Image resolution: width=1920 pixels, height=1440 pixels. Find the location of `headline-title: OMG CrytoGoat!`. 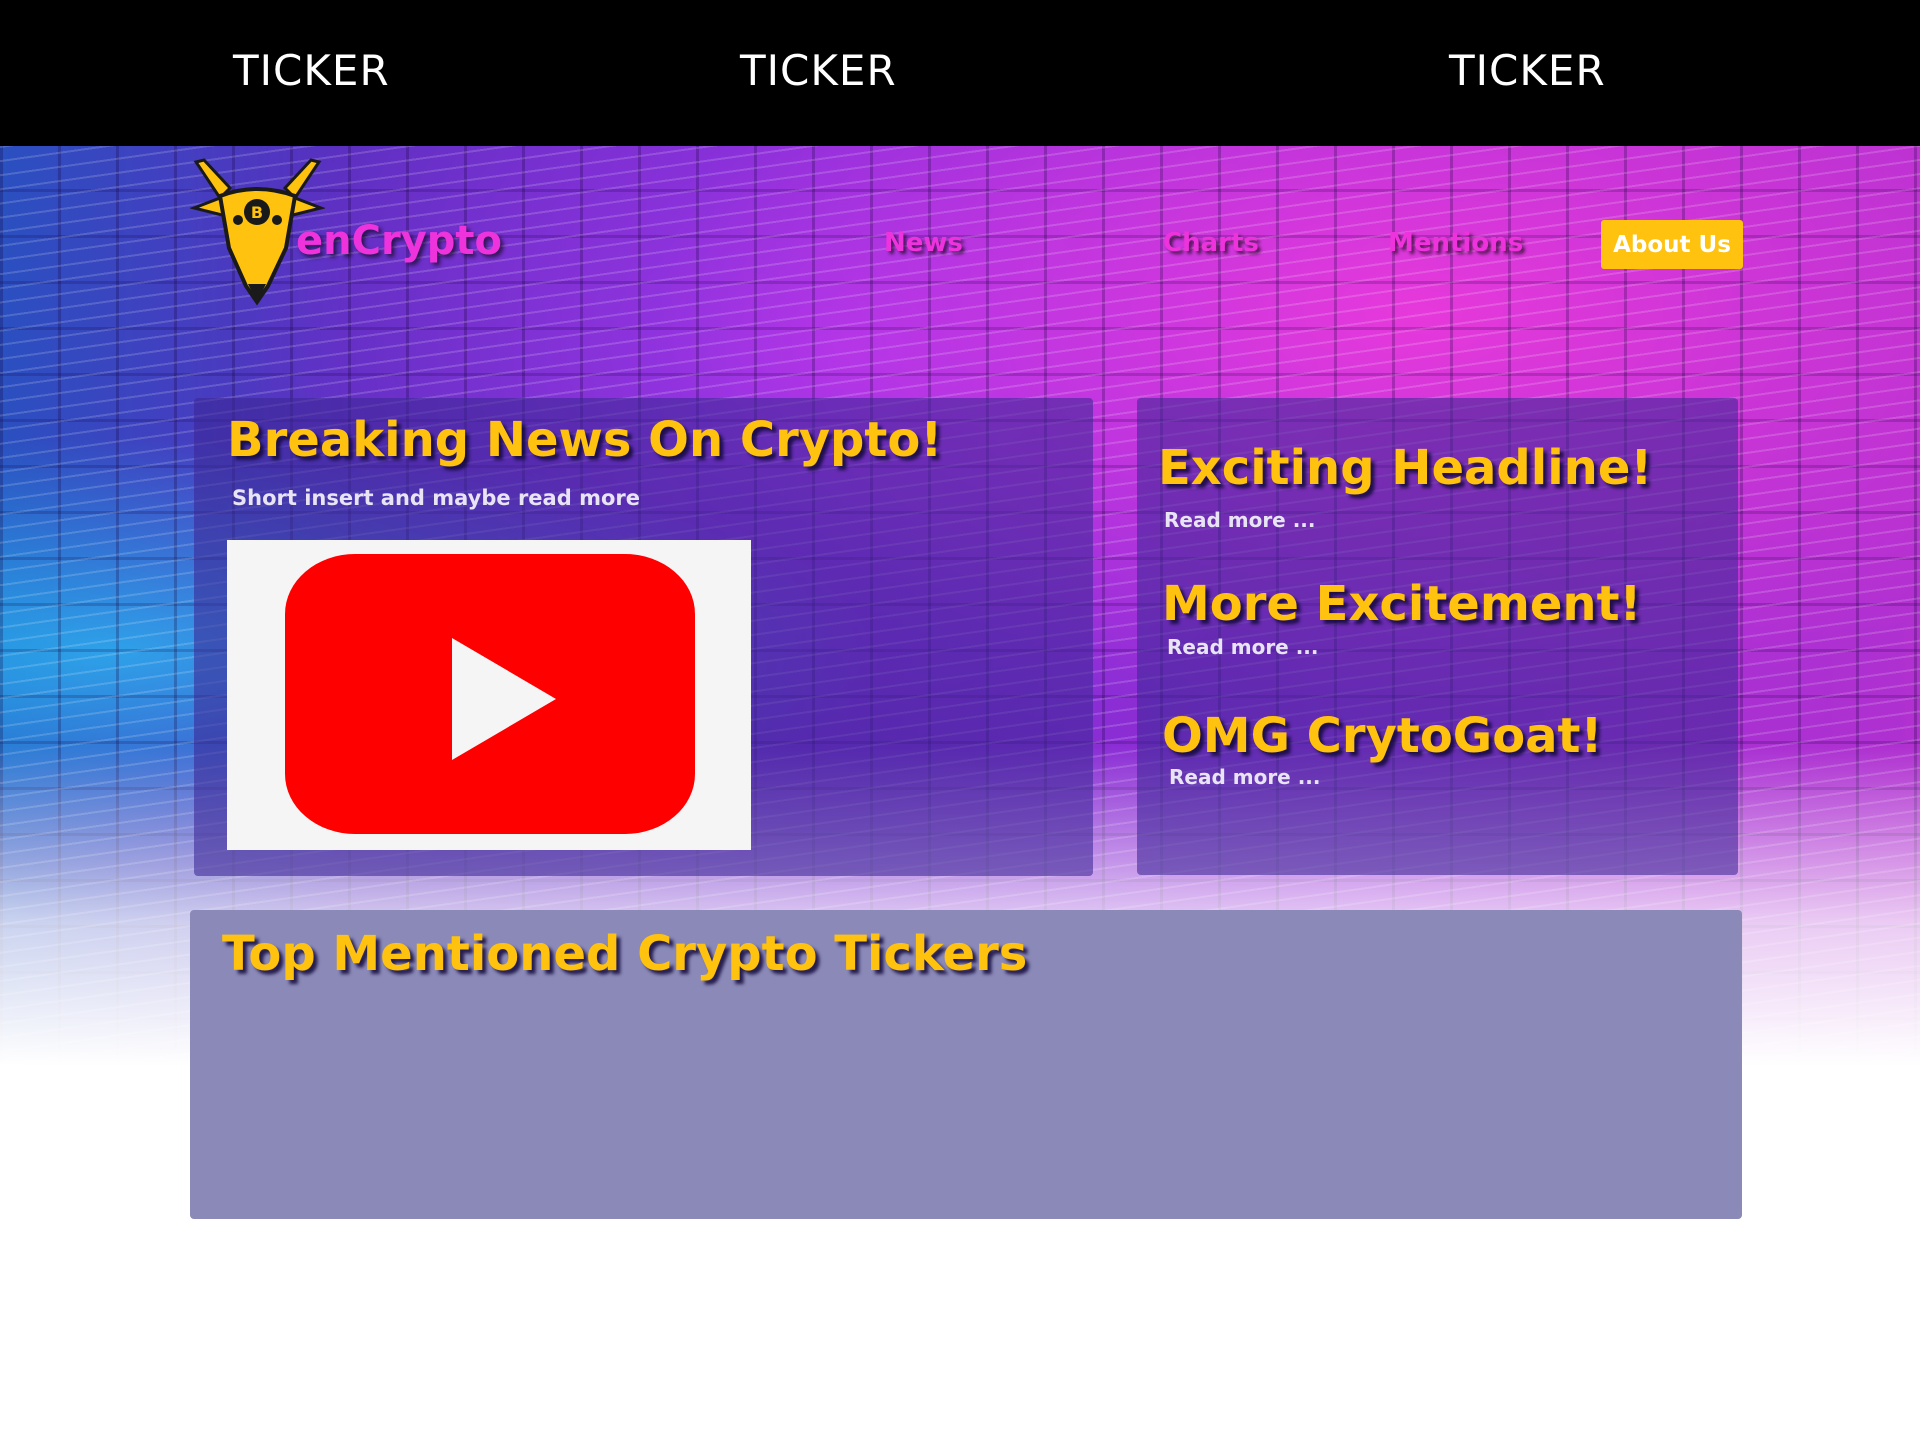

headline-title: OMG CrytoGoat! is located at coordinates (1382, 736).